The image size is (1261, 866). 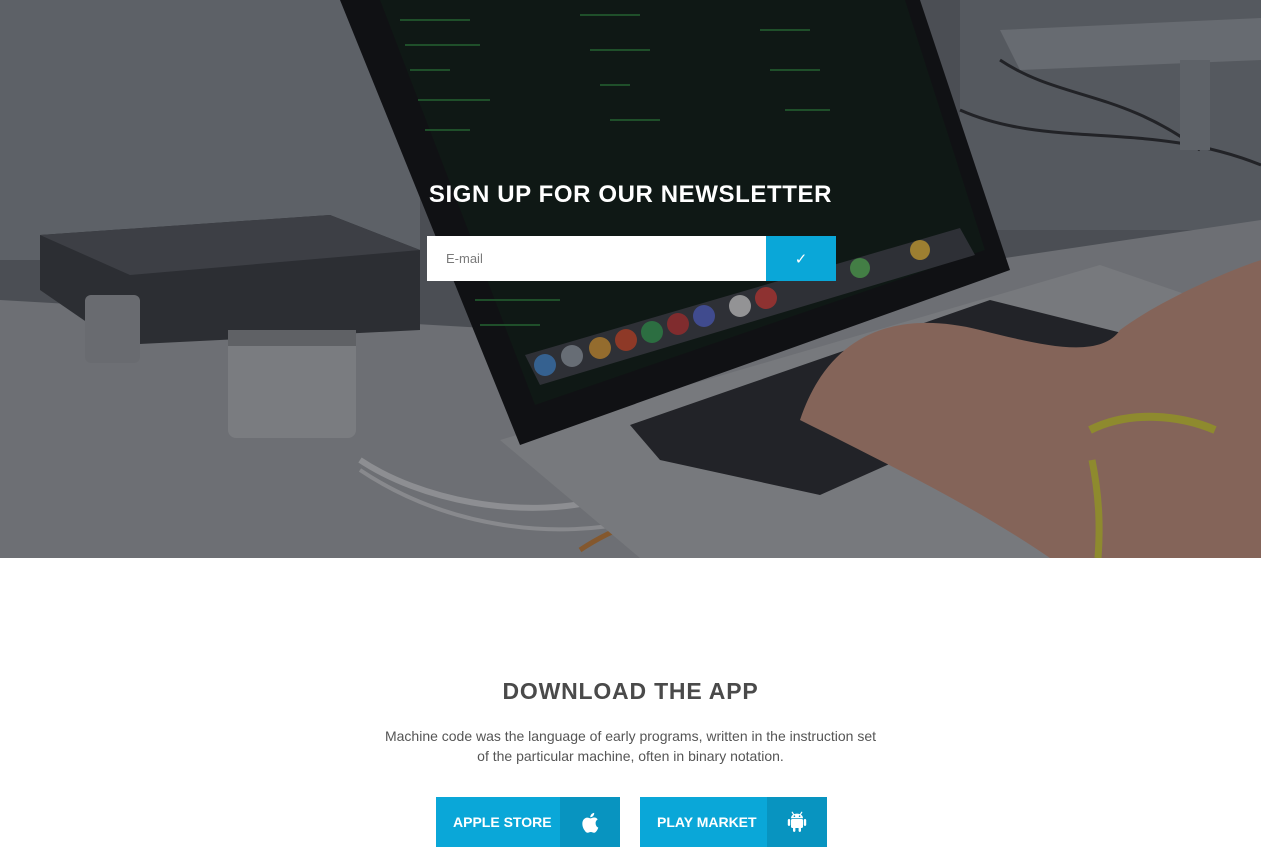 What do you see at coordinates (590, 822) in the screenshot?
I see `apple-icon` at bounding box center [590, 822].